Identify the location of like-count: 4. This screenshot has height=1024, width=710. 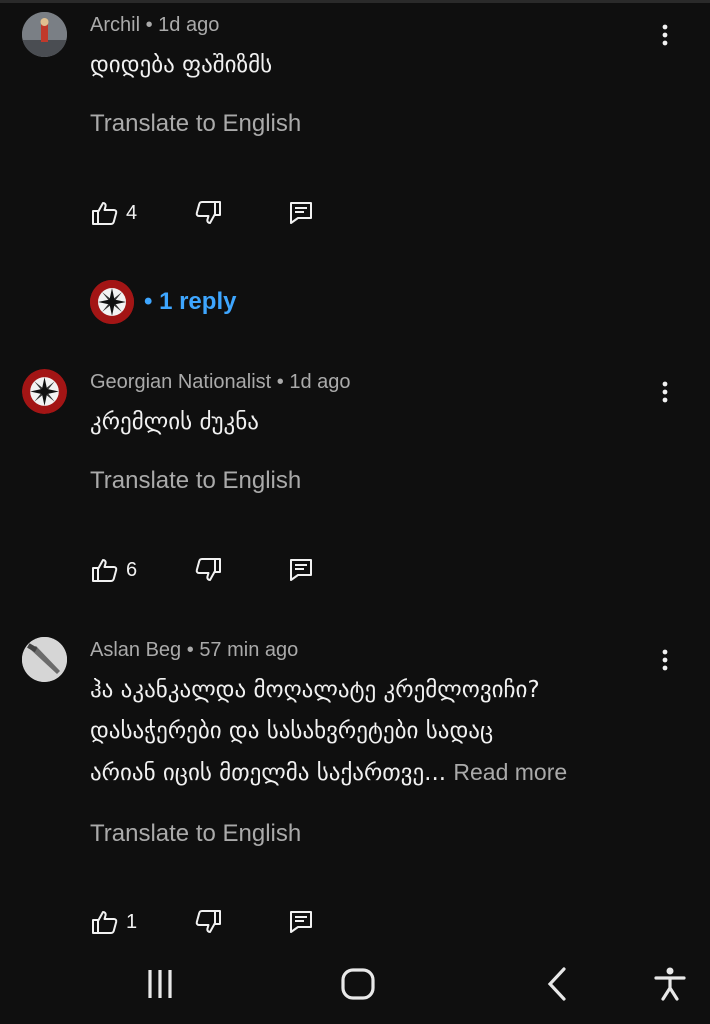
(132, 212).